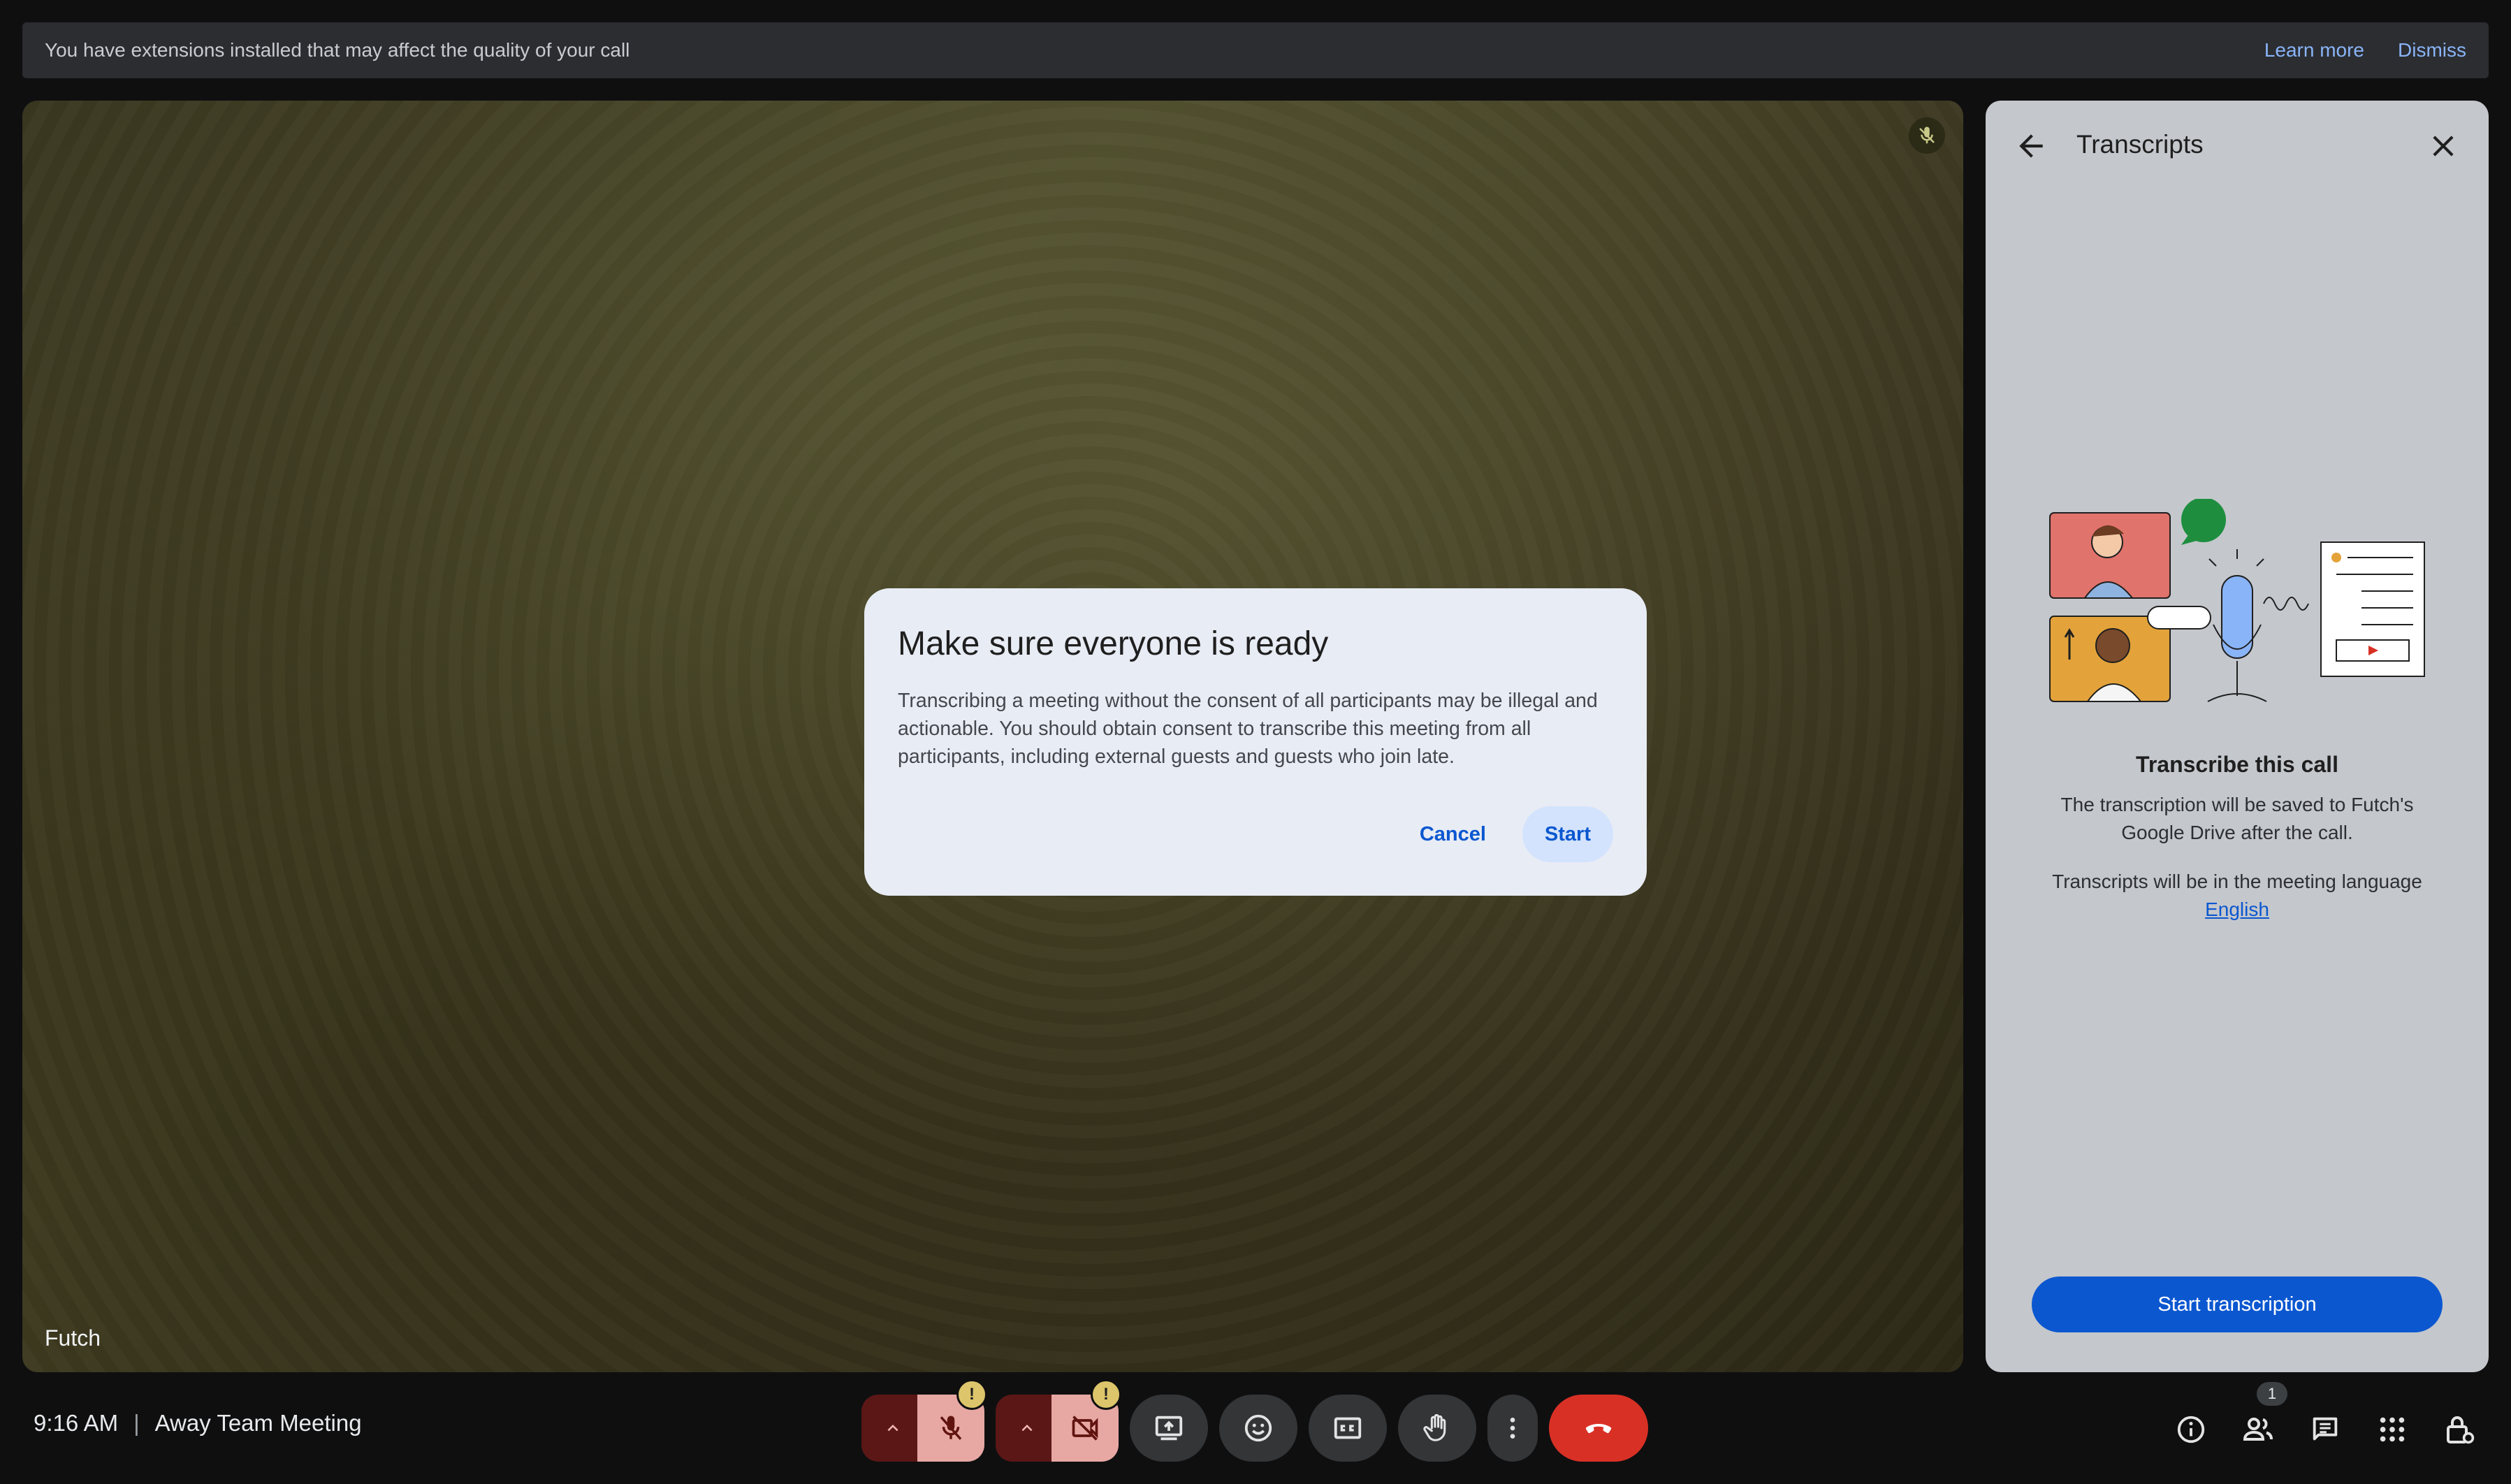 The height and width of the screenshot is (1484, 2511). I want to click on camera-off-icon, so click(1085, 1428).